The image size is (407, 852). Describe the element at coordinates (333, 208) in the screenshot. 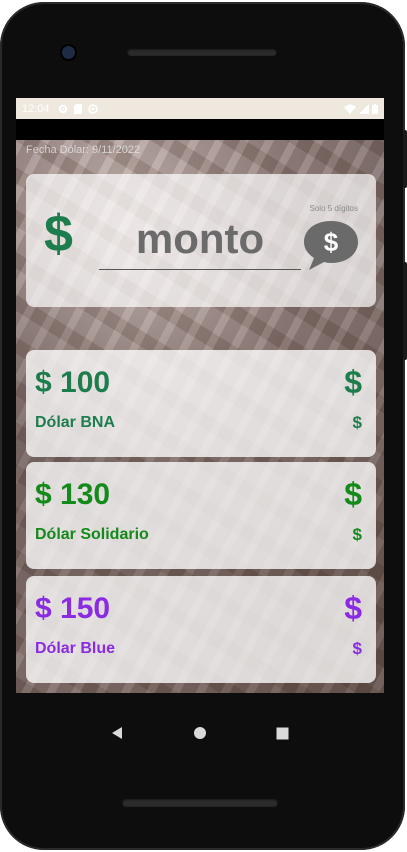

I see `hint-label: Solo 5 dígitos` at that location.